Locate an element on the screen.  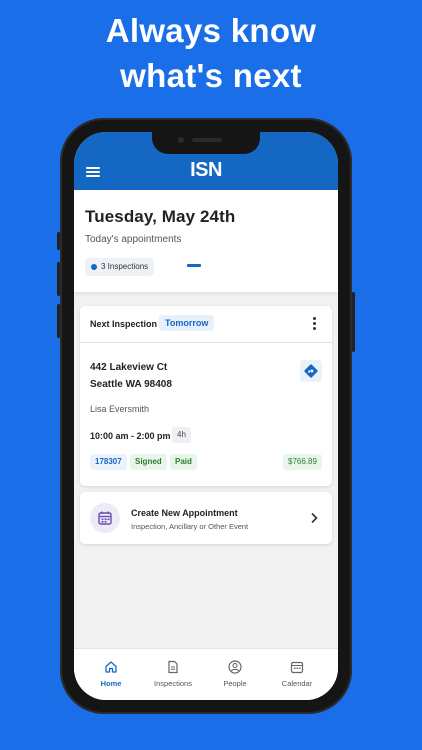
bottom-tab-bar: Home Inspections People Calendar is located at coordinates (206, 674).